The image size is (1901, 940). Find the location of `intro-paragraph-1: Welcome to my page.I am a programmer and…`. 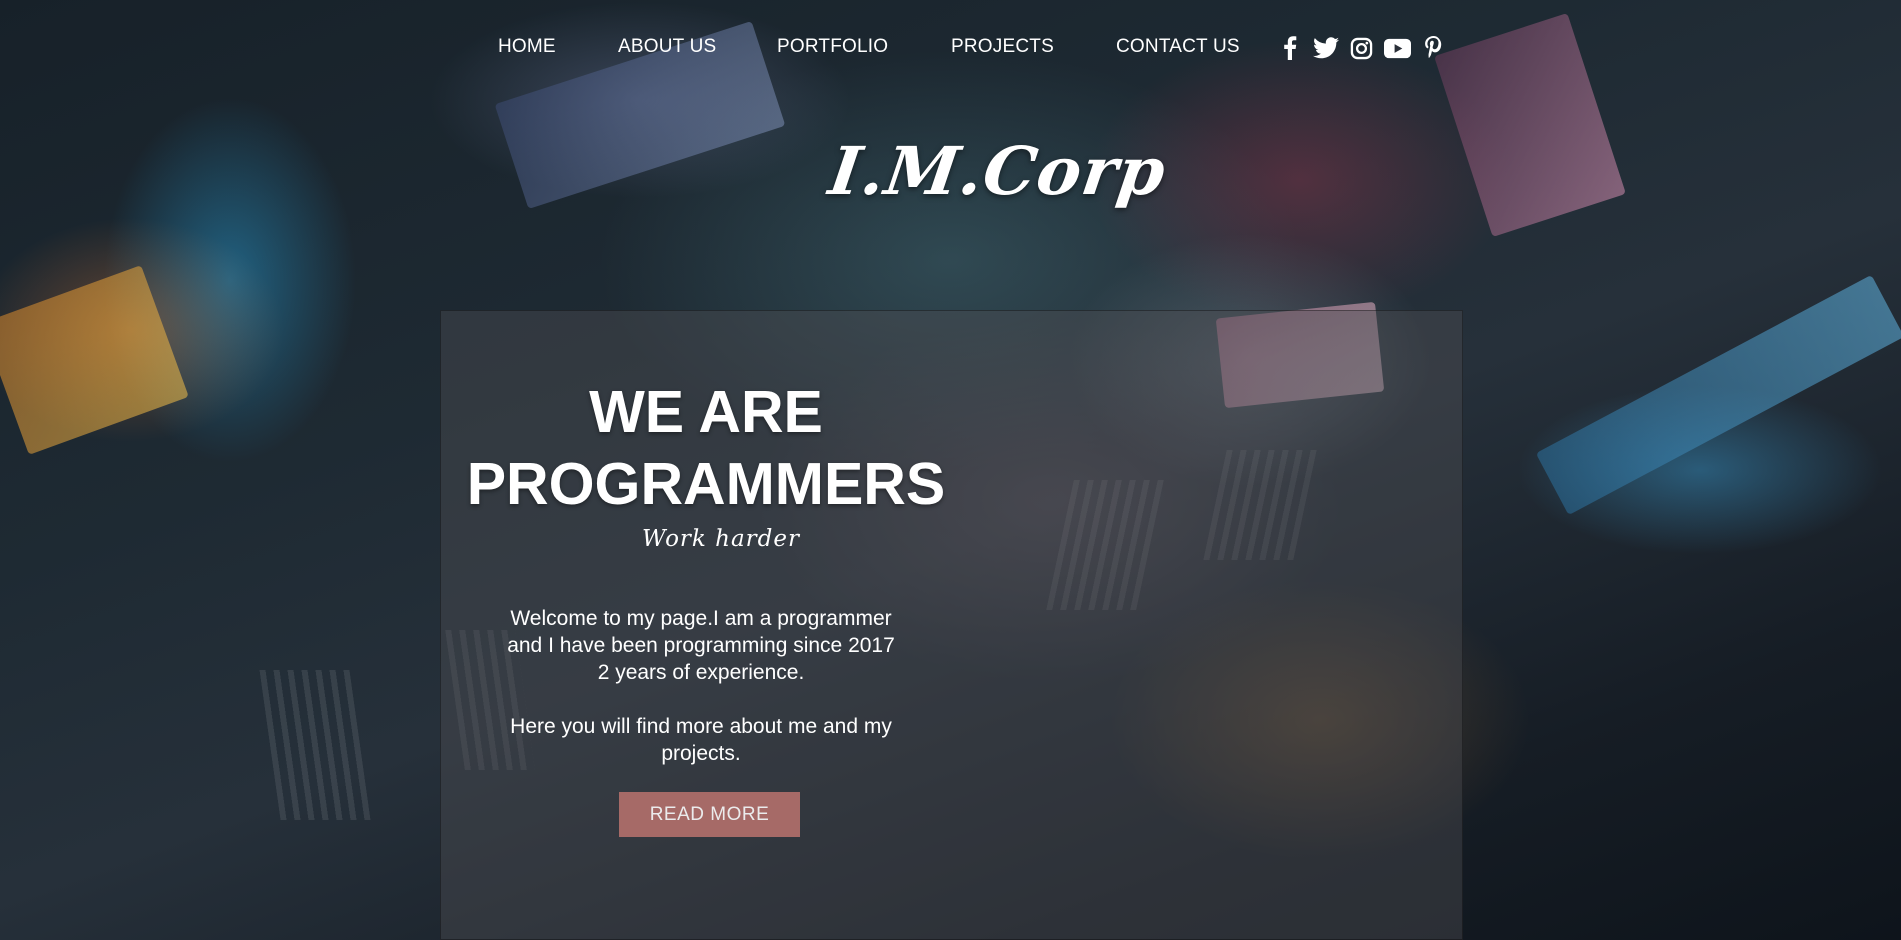

intro-paragraph-1: Welcome to my page.I am a programmer and… is located at coordinates (701, 645).